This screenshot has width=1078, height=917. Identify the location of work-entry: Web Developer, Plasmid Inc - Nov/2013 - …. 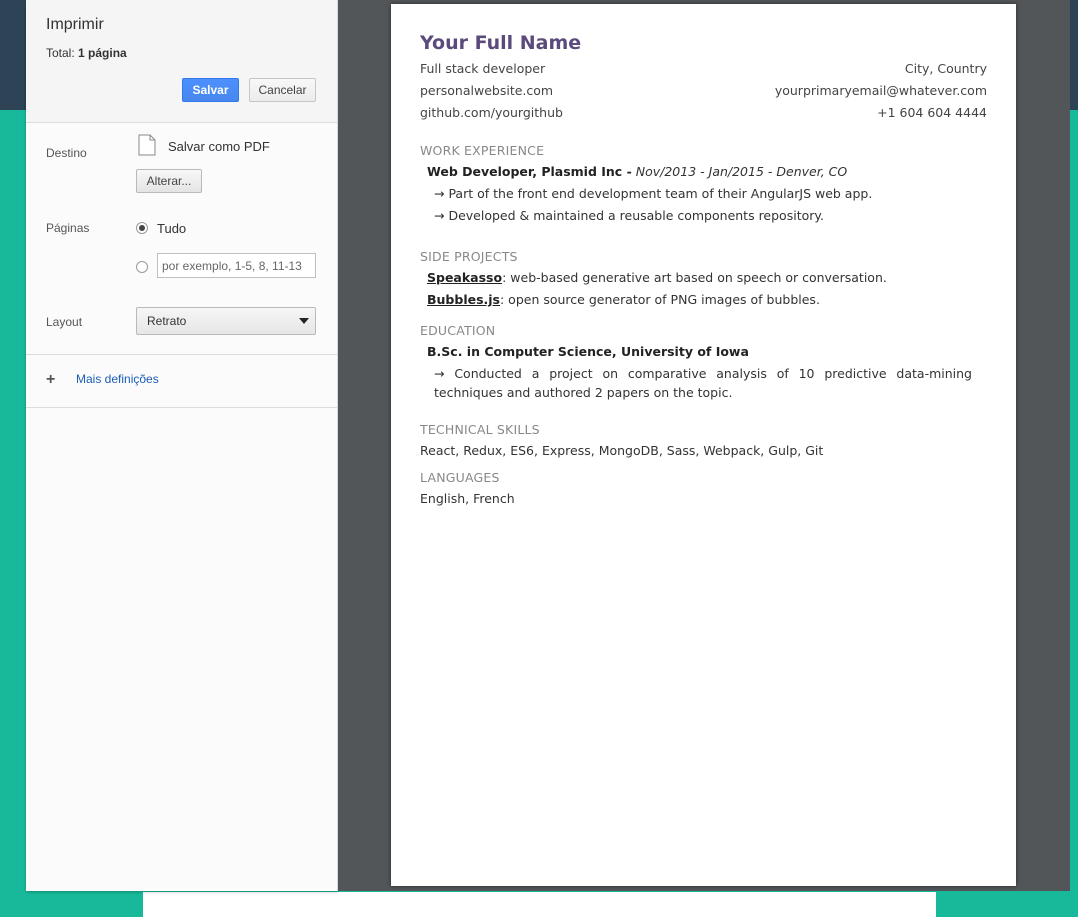
(637, 171).